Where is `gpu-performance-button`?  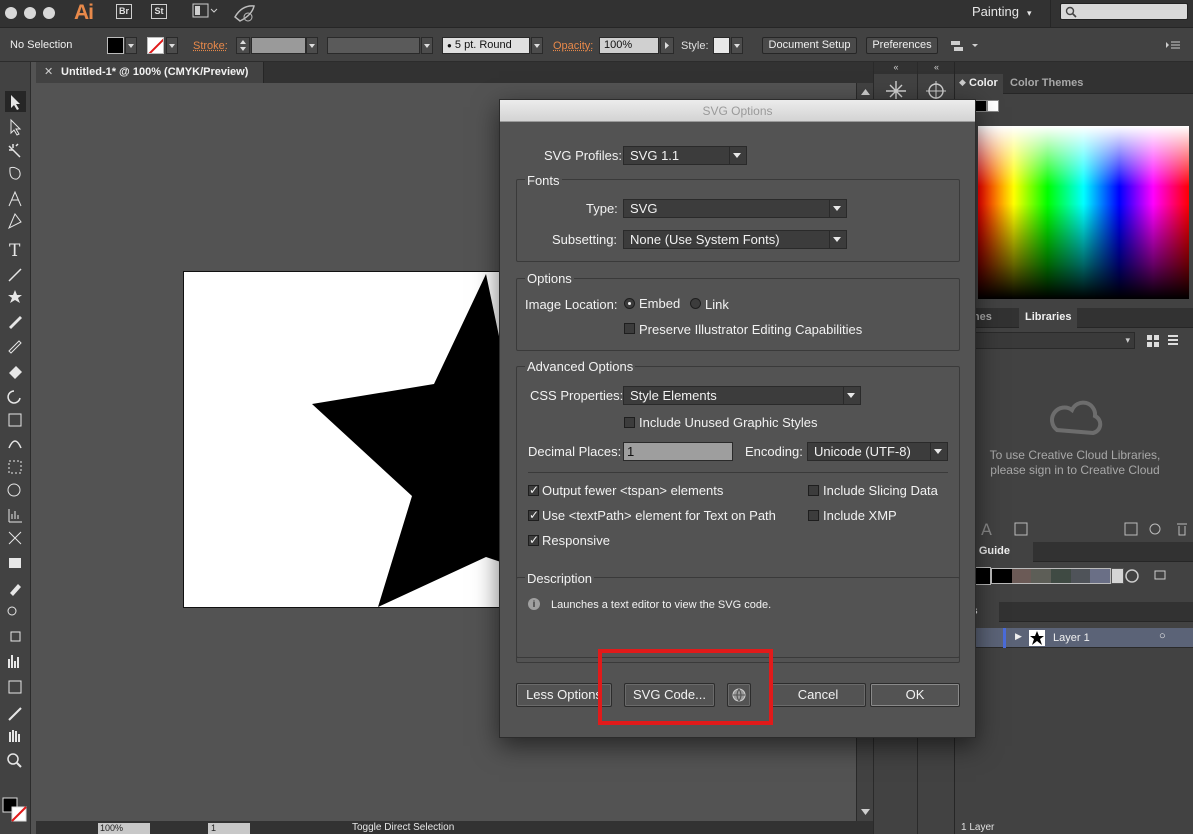
gpu-performance-button is located at coordinates (244, 14).